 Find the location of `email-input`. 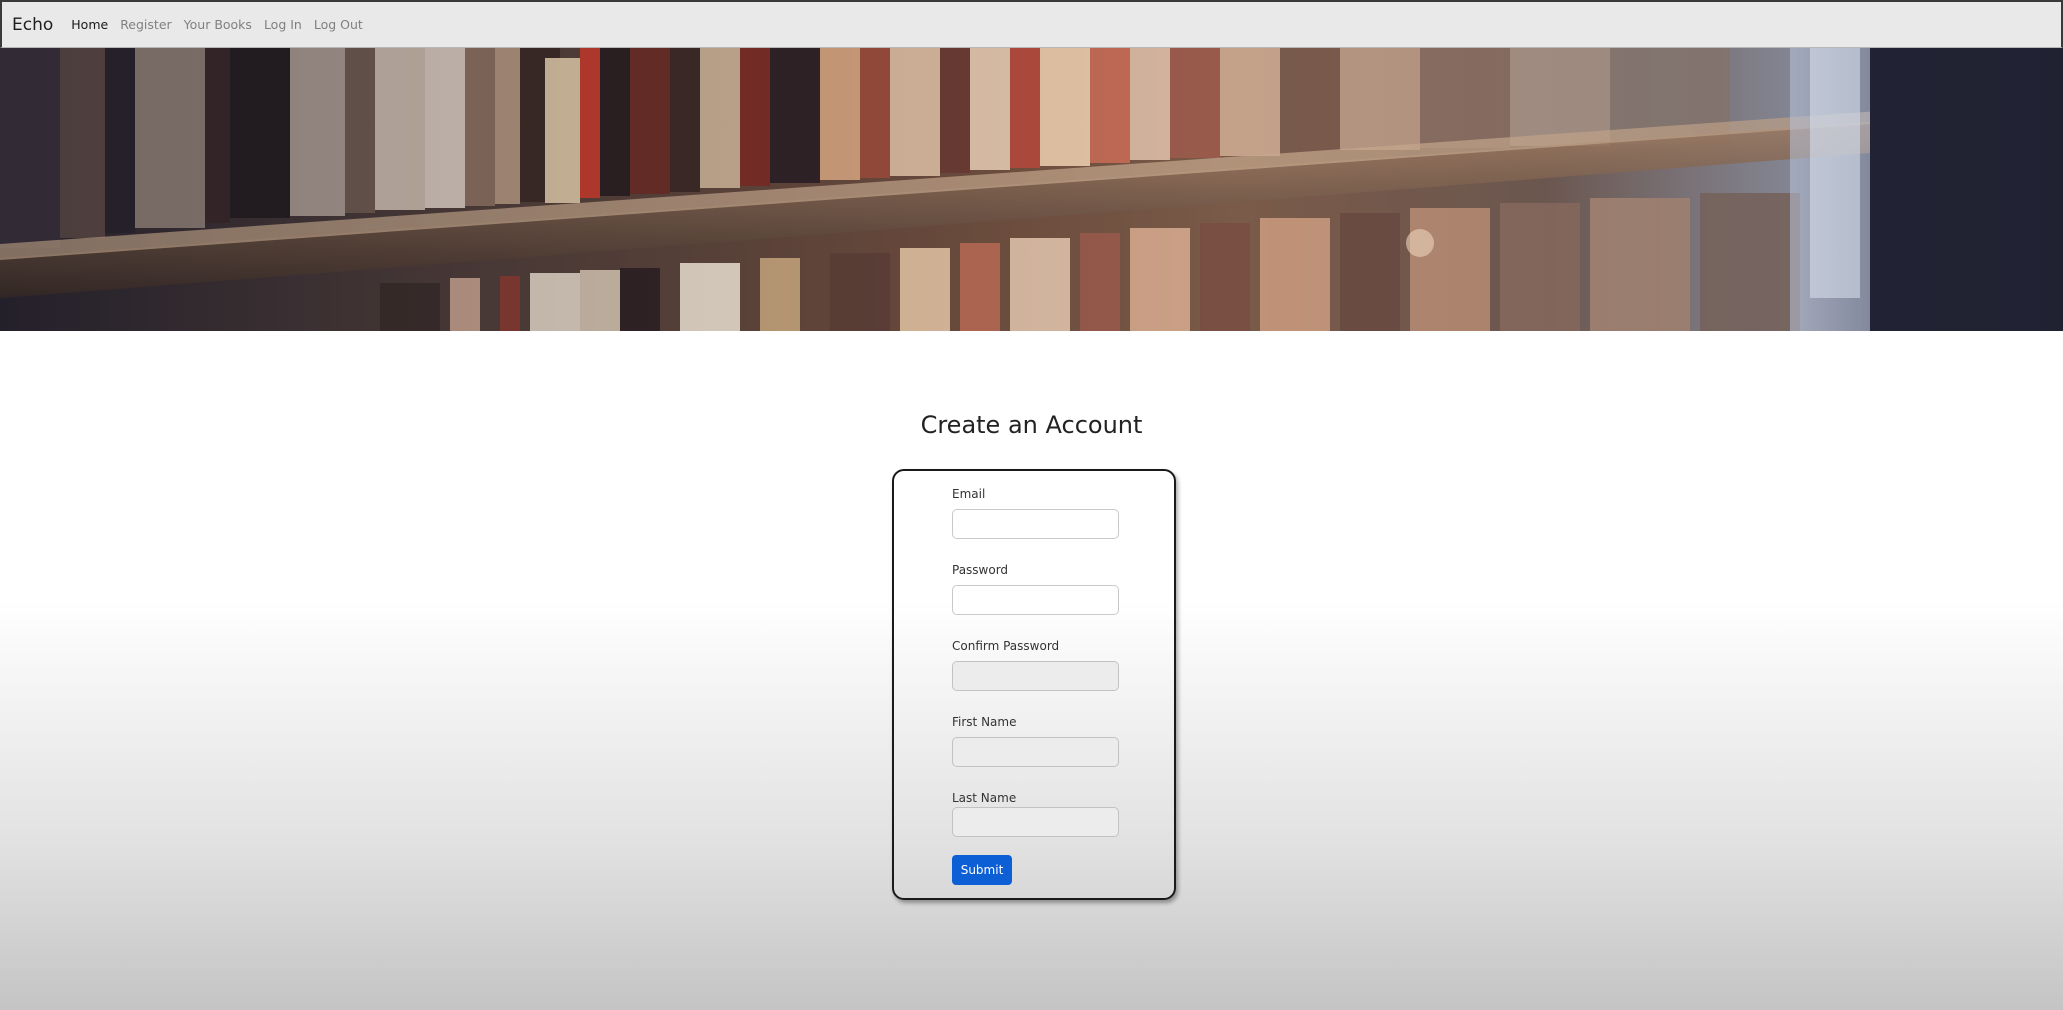

email-input is located at coordinates (1035, 524).